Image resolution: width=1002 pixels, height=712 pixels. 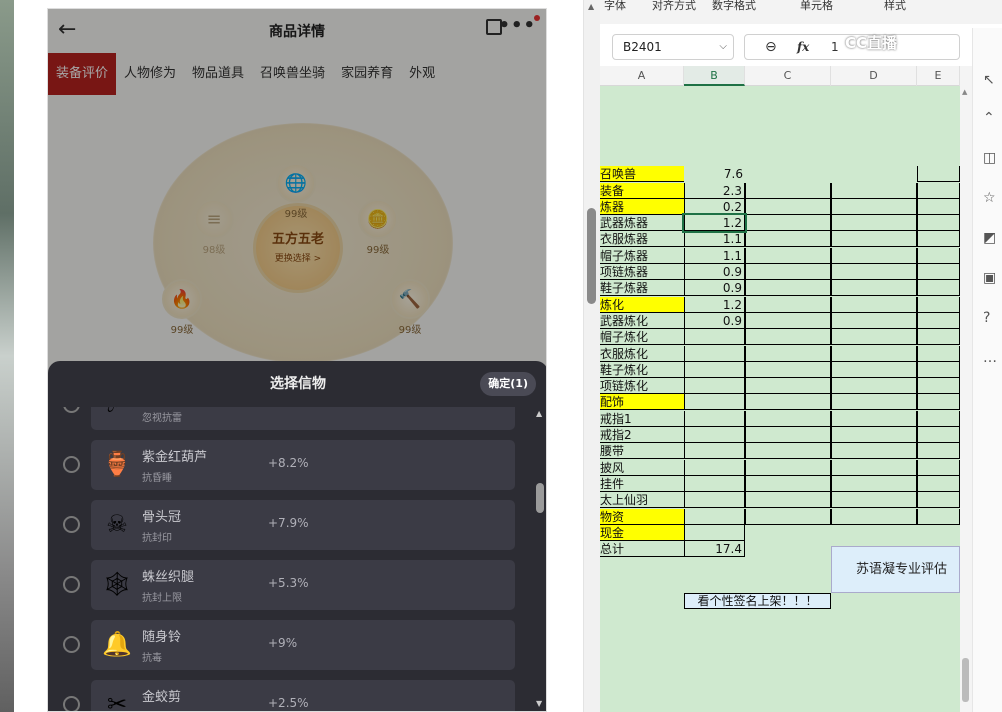 I want to click on cell-a: 召唤兽, so click(x=642, y=174).